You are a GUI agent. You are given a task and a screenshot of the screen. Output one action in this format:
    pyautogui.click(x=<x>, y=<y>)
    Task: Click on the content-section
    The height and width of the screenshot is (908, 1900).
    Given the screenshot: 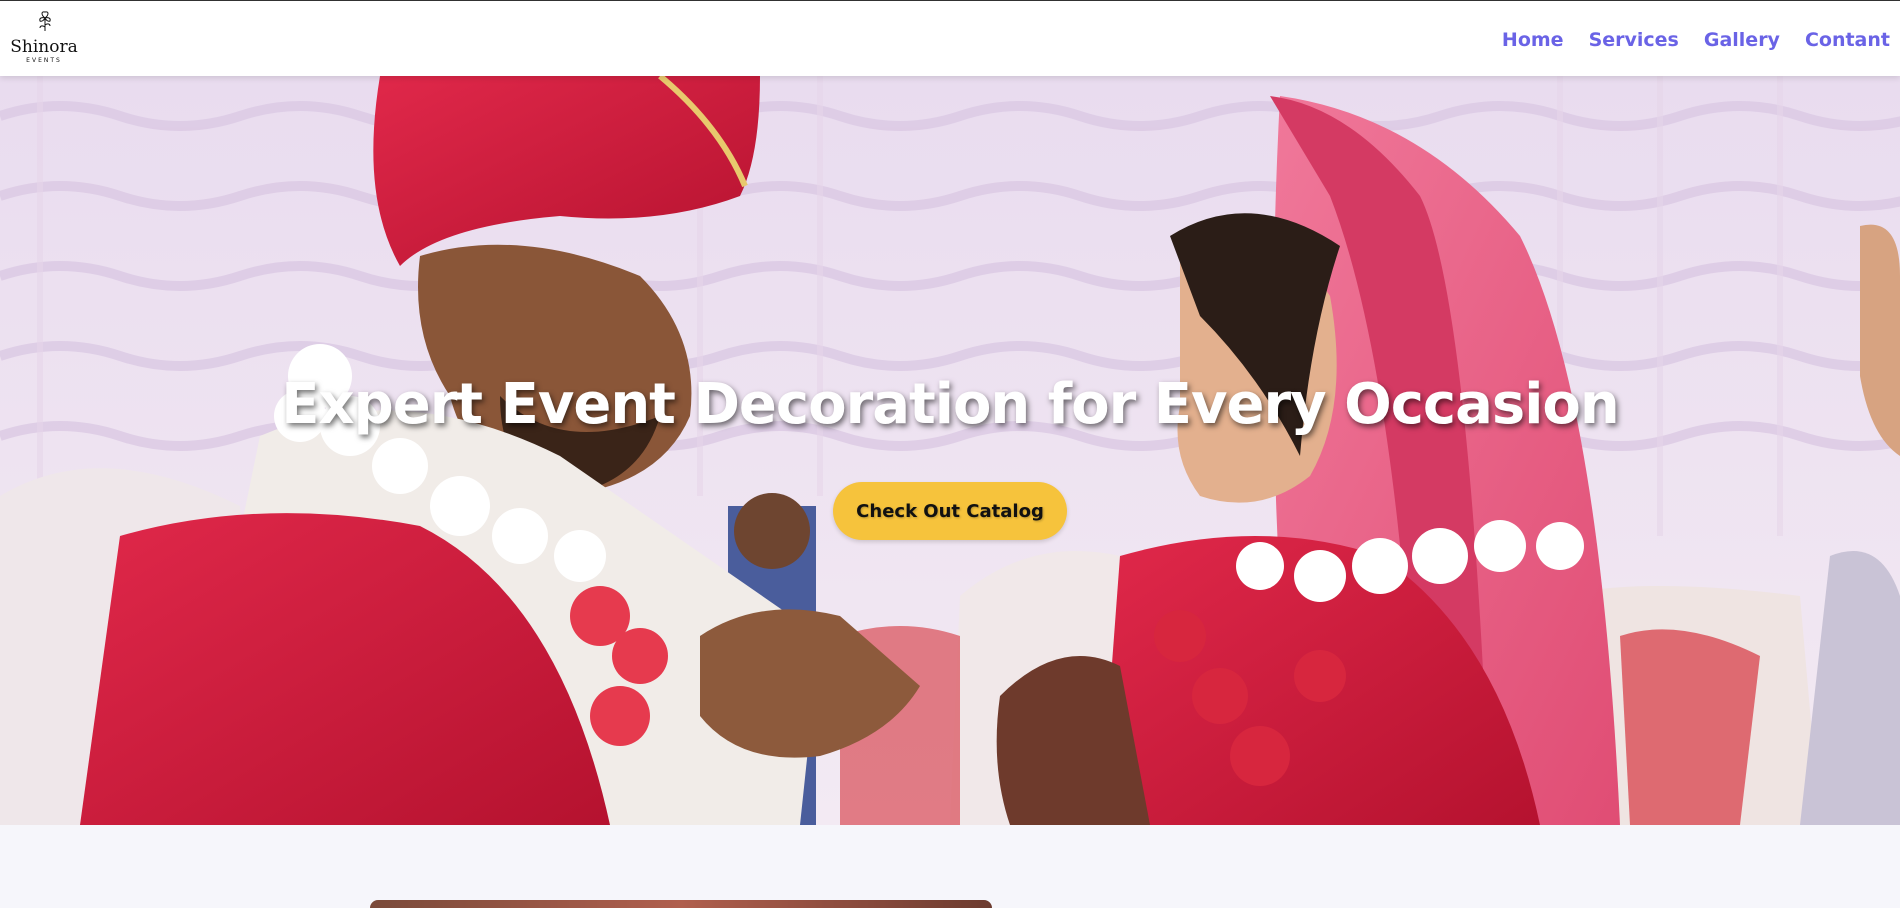 What is the action you would take?
    pyautogui.click(x=950, y=866)
    